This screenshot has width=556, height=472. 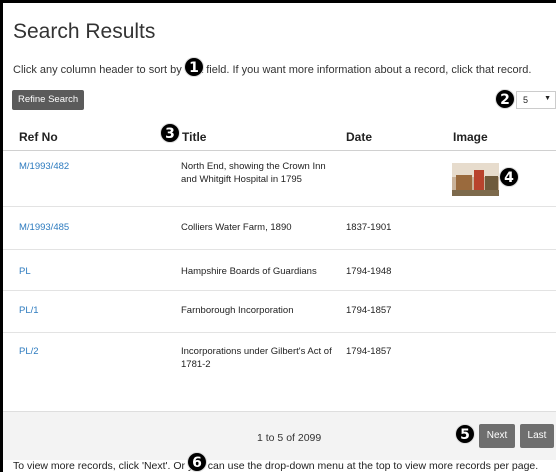 What do you see at coordinates (197, 462) in the screenshot?
I see `callout-badge-6: 6` at bounding box center [197, 462].